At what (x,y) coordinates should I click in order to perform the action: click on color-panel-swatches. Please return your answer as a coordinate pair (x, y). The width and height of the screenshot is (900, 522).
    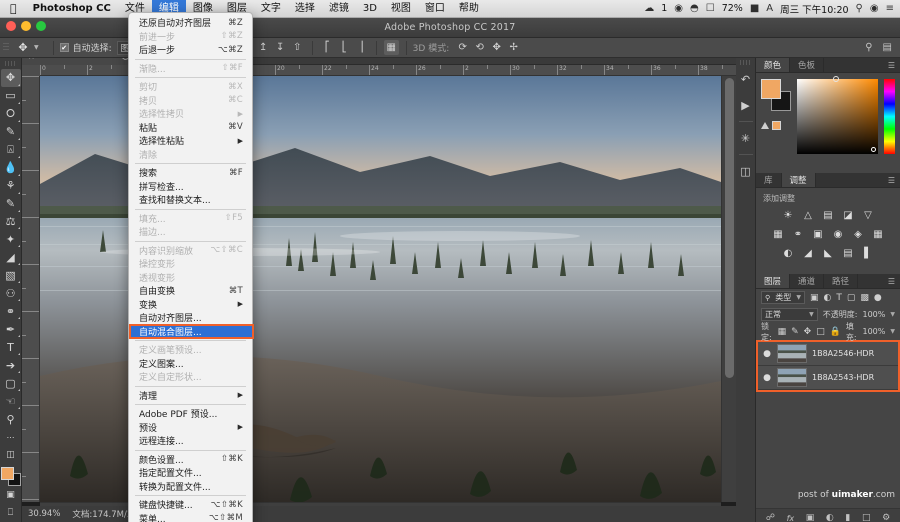
    Looking at the image, I should click on (776, 123).